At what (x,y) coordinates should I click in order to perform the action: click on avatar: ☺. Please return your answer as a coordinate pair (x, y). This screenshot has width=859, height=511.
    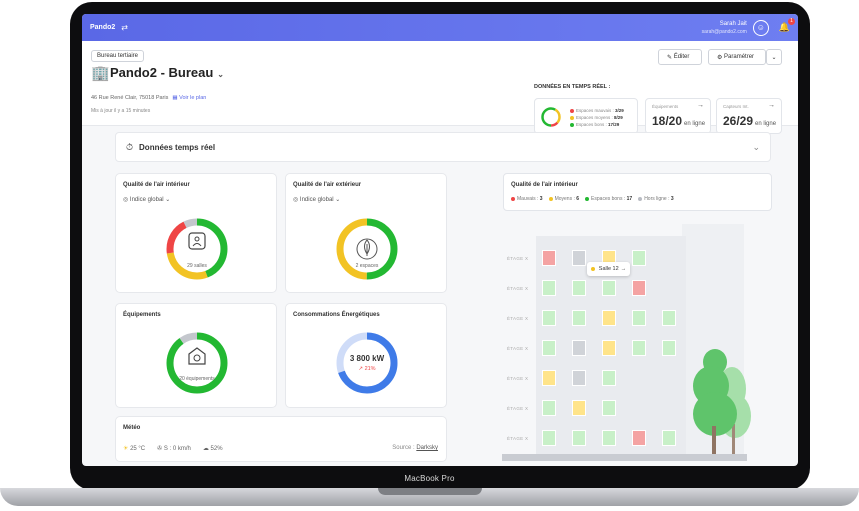
    Looking at the image, I should click on (760, 27).